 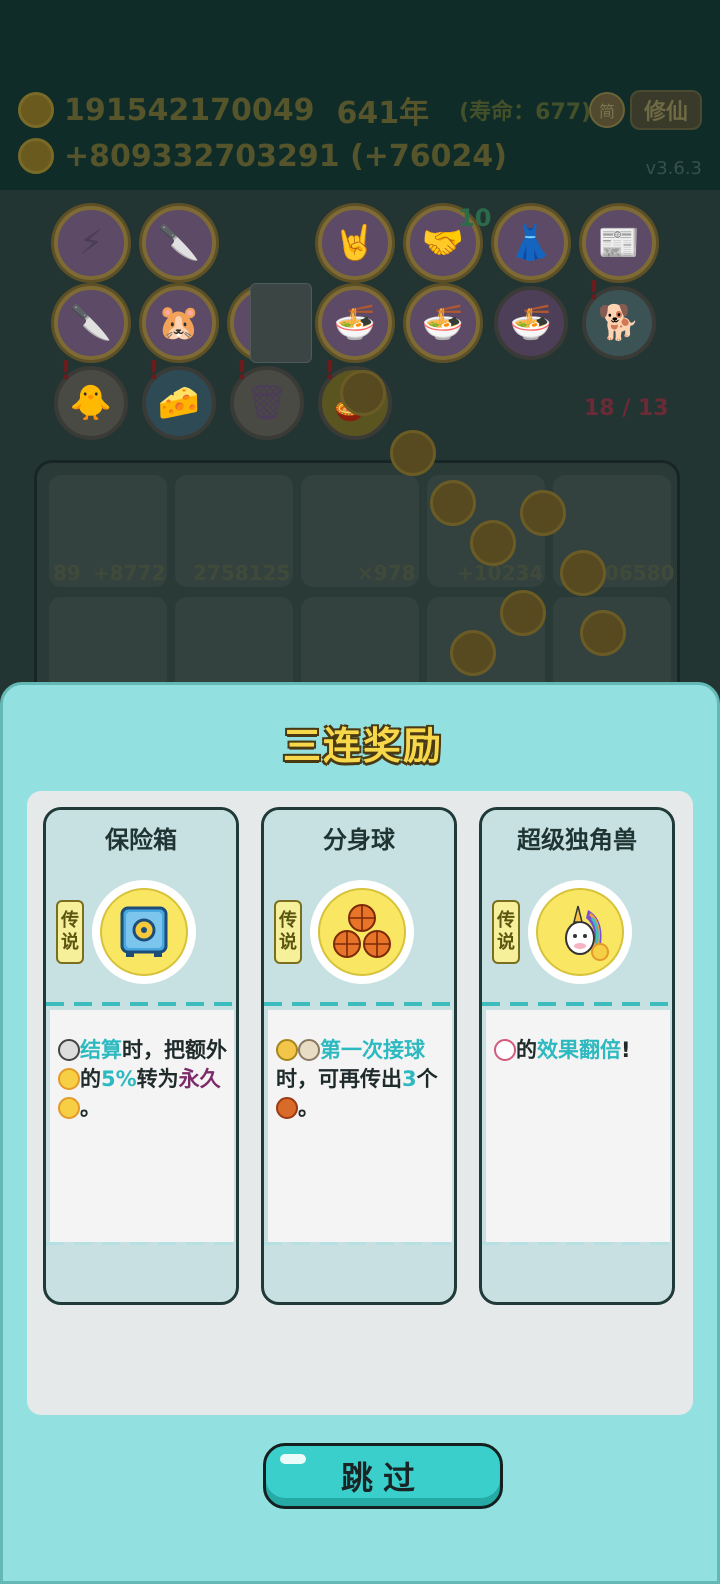 What do you see at coordinates (673, 168) in the screenshot?
I see `version-label: v3.6.3` at bounding box center [673, 168].